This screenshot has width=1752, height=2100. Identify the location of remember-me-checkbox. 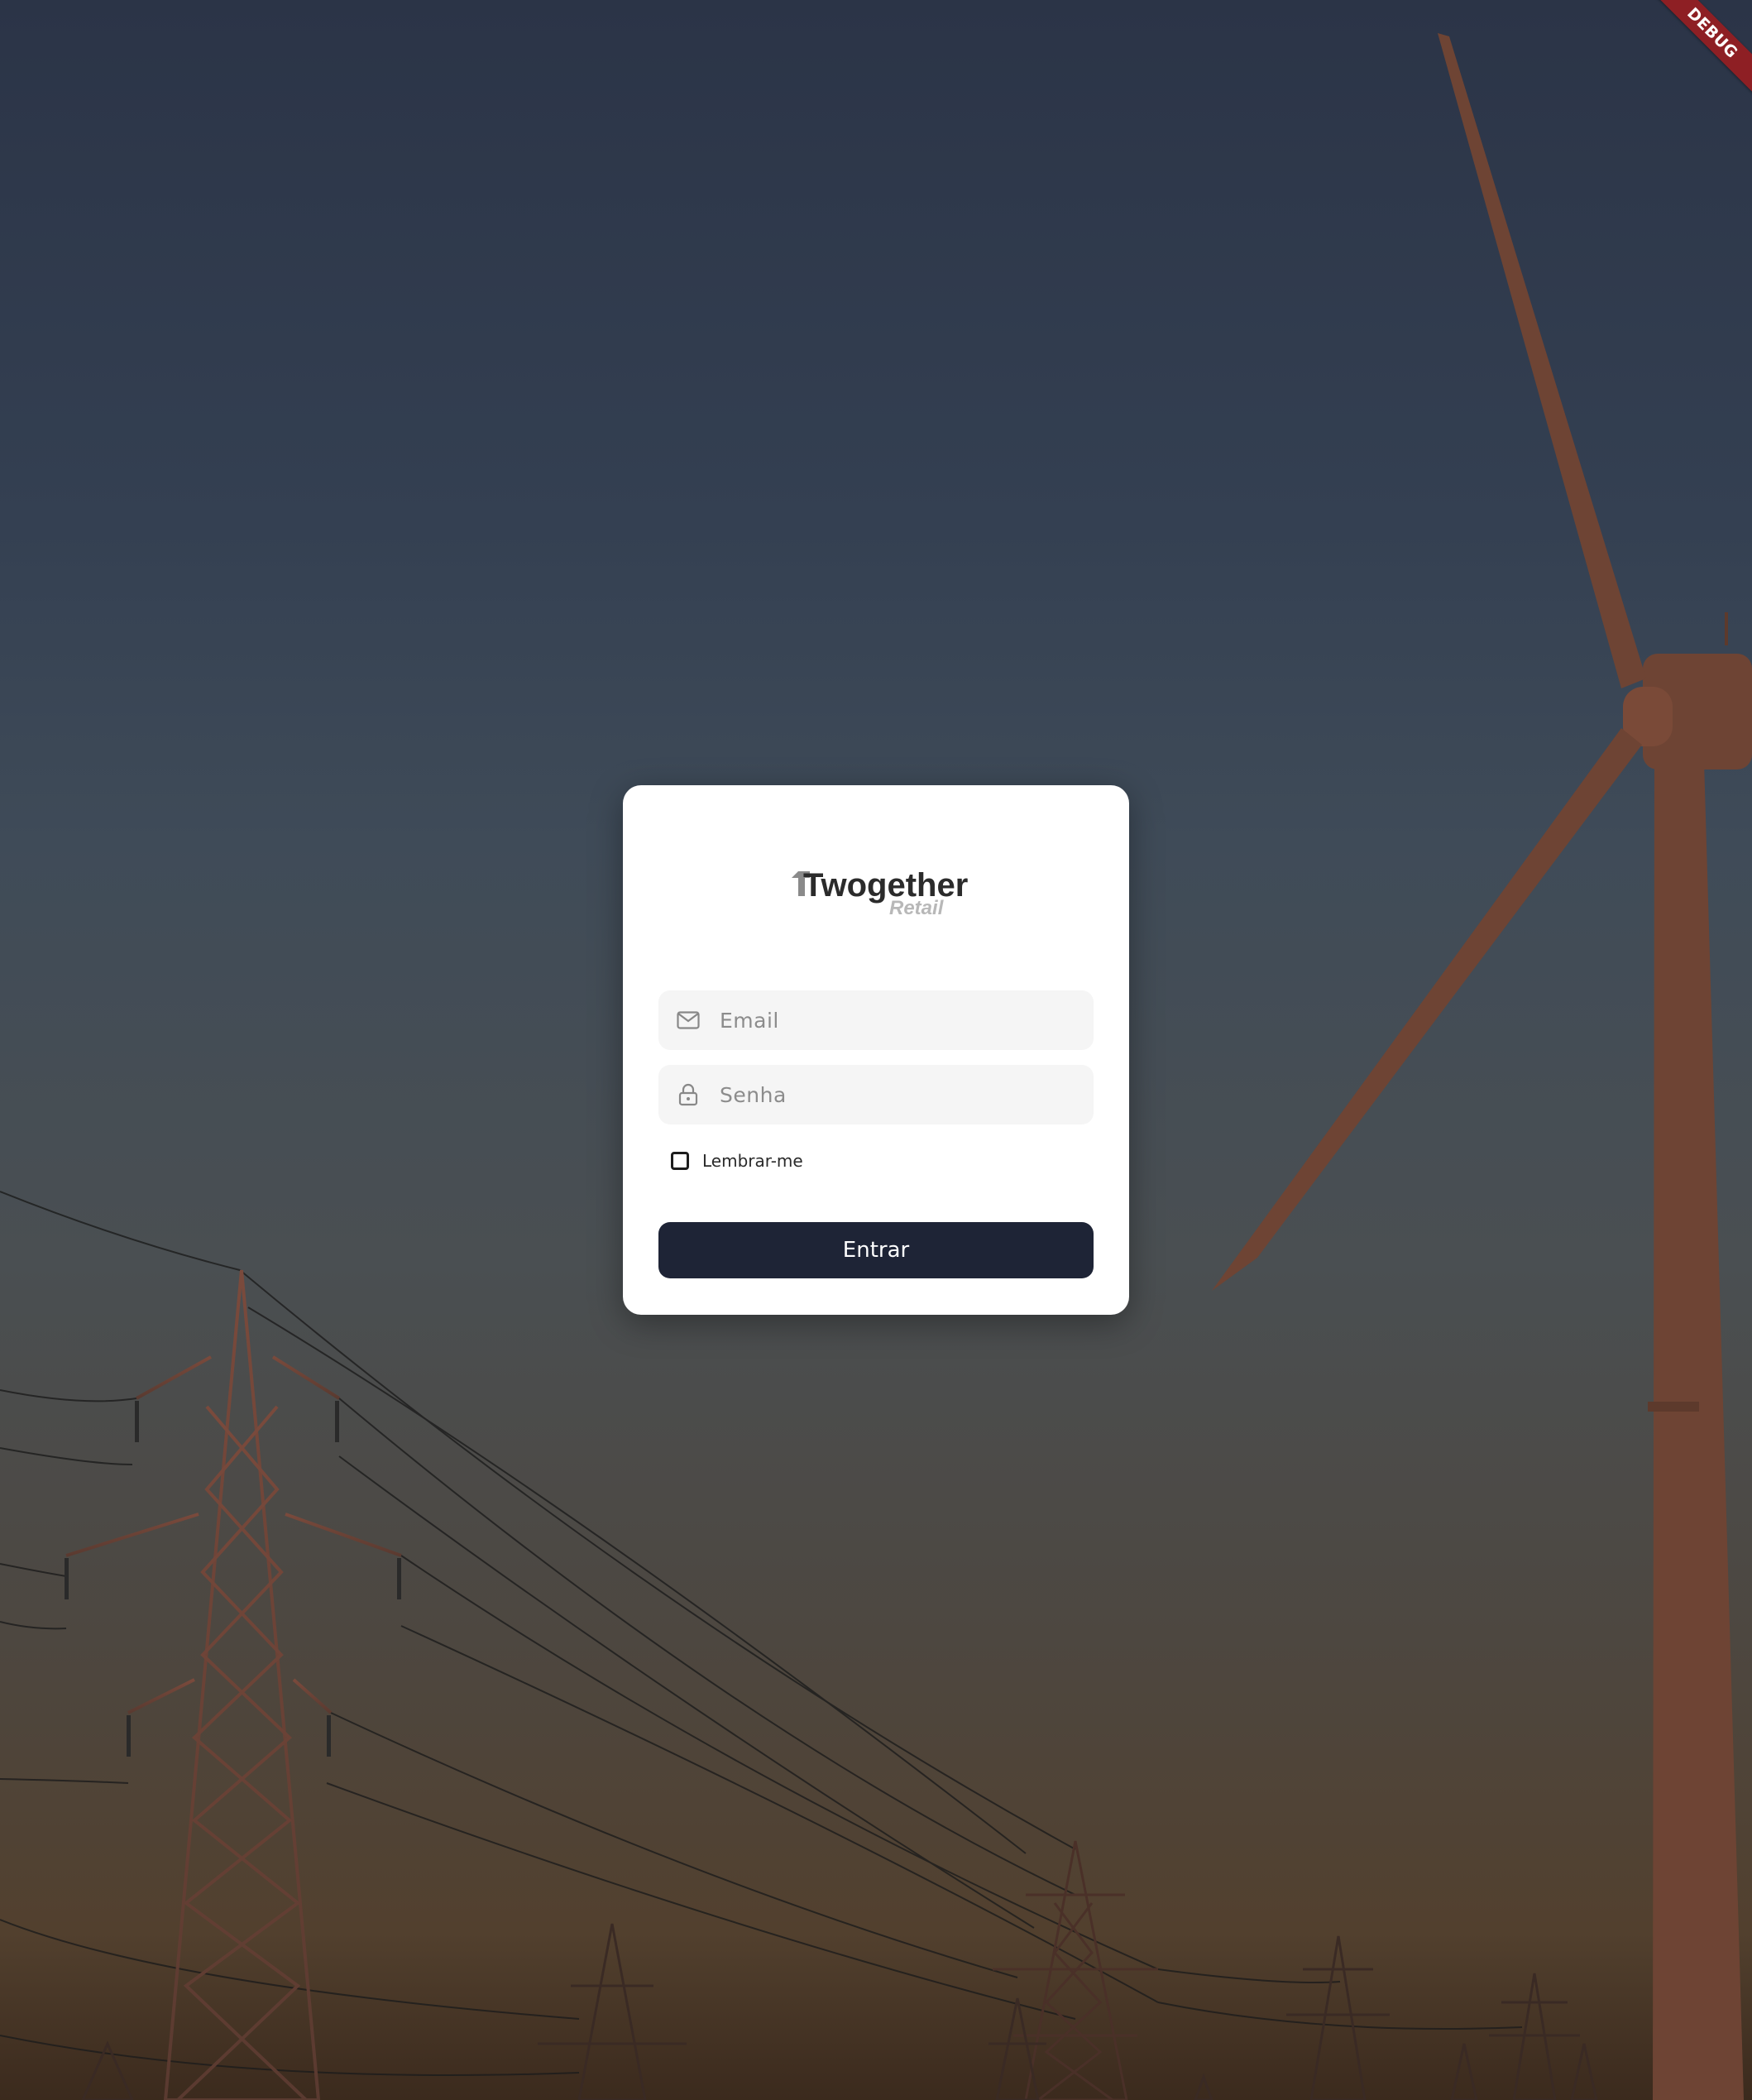
(680, 1161).